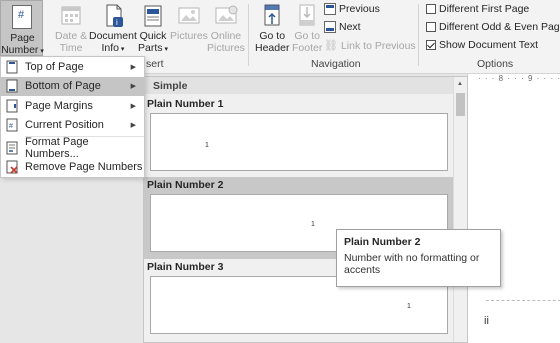 Image resolution: width=560 pixels, height=343 pixels. I want to click on document-info-label-2: Info, so click(110, 48).